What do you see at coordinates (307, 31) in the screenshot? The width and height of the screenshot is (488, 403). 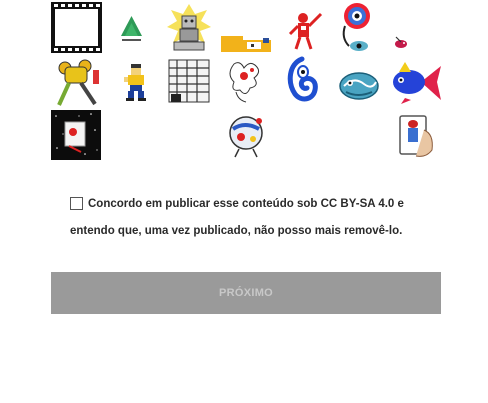 I see `red-figure-icon` at bounding box center [307, 31].